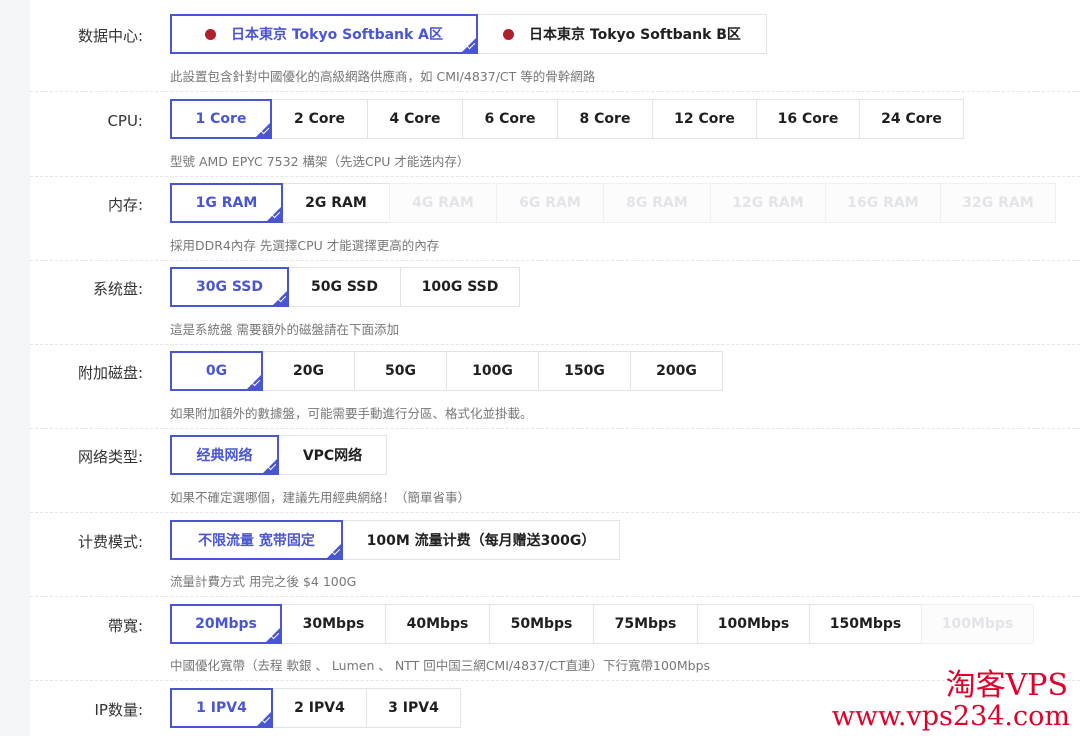 This screenshot has width=1080, height=736. I want to click on ip-option: 2 IPV4, so click(319, 708).